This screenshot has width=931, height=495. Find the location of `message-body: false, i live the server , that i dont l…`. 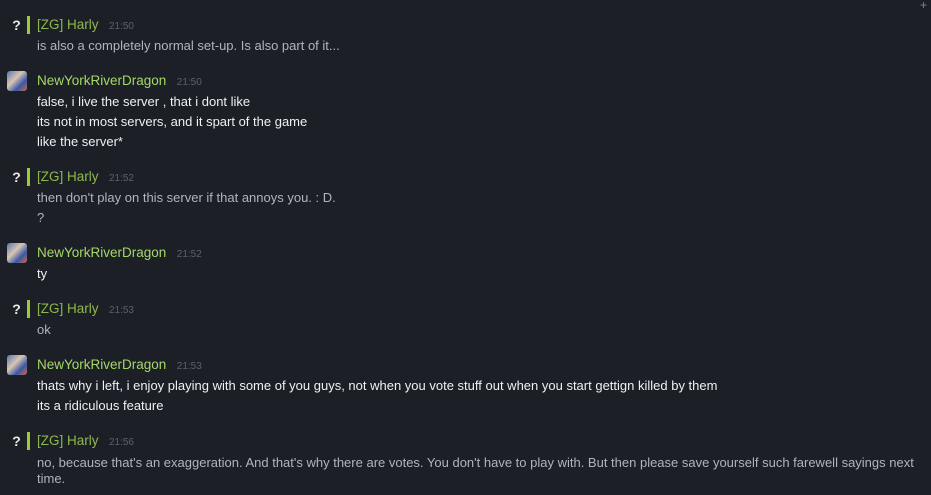

message-body: false, i live the server , that i dont l… is located at coordinates (172, 122).